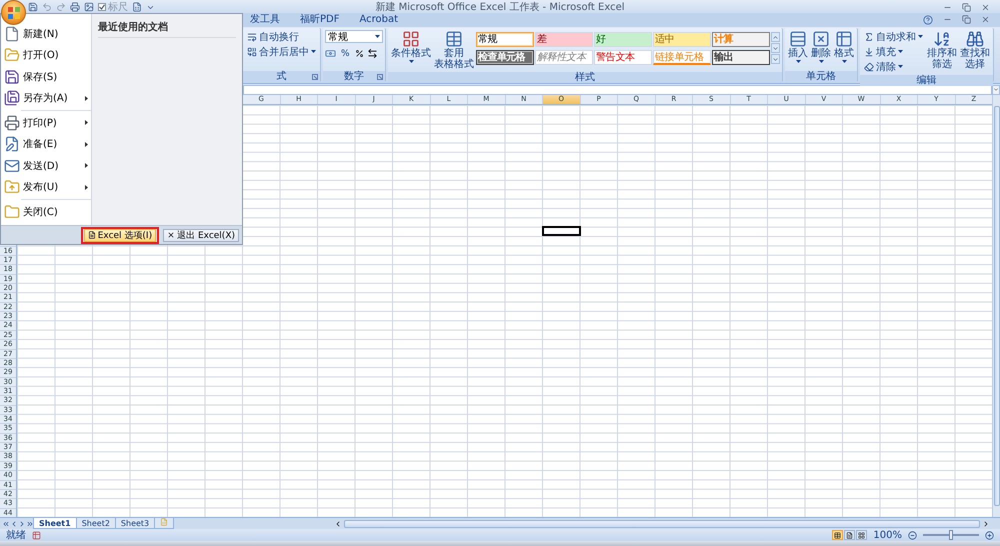 The height and width of the screenshot is (546, 1000). What do you see at coordinates (893, 36) in the screenshot?
I see `edit-command-button: 自动求和` at bounding box center [893, 36].